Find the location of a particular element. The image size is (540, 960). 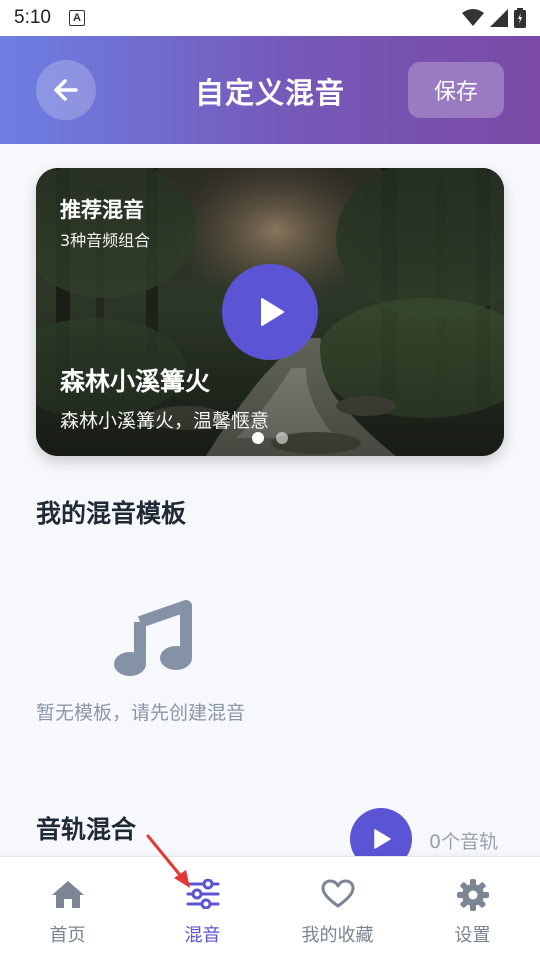

wifi-icon is located at coordinates (473, 17).